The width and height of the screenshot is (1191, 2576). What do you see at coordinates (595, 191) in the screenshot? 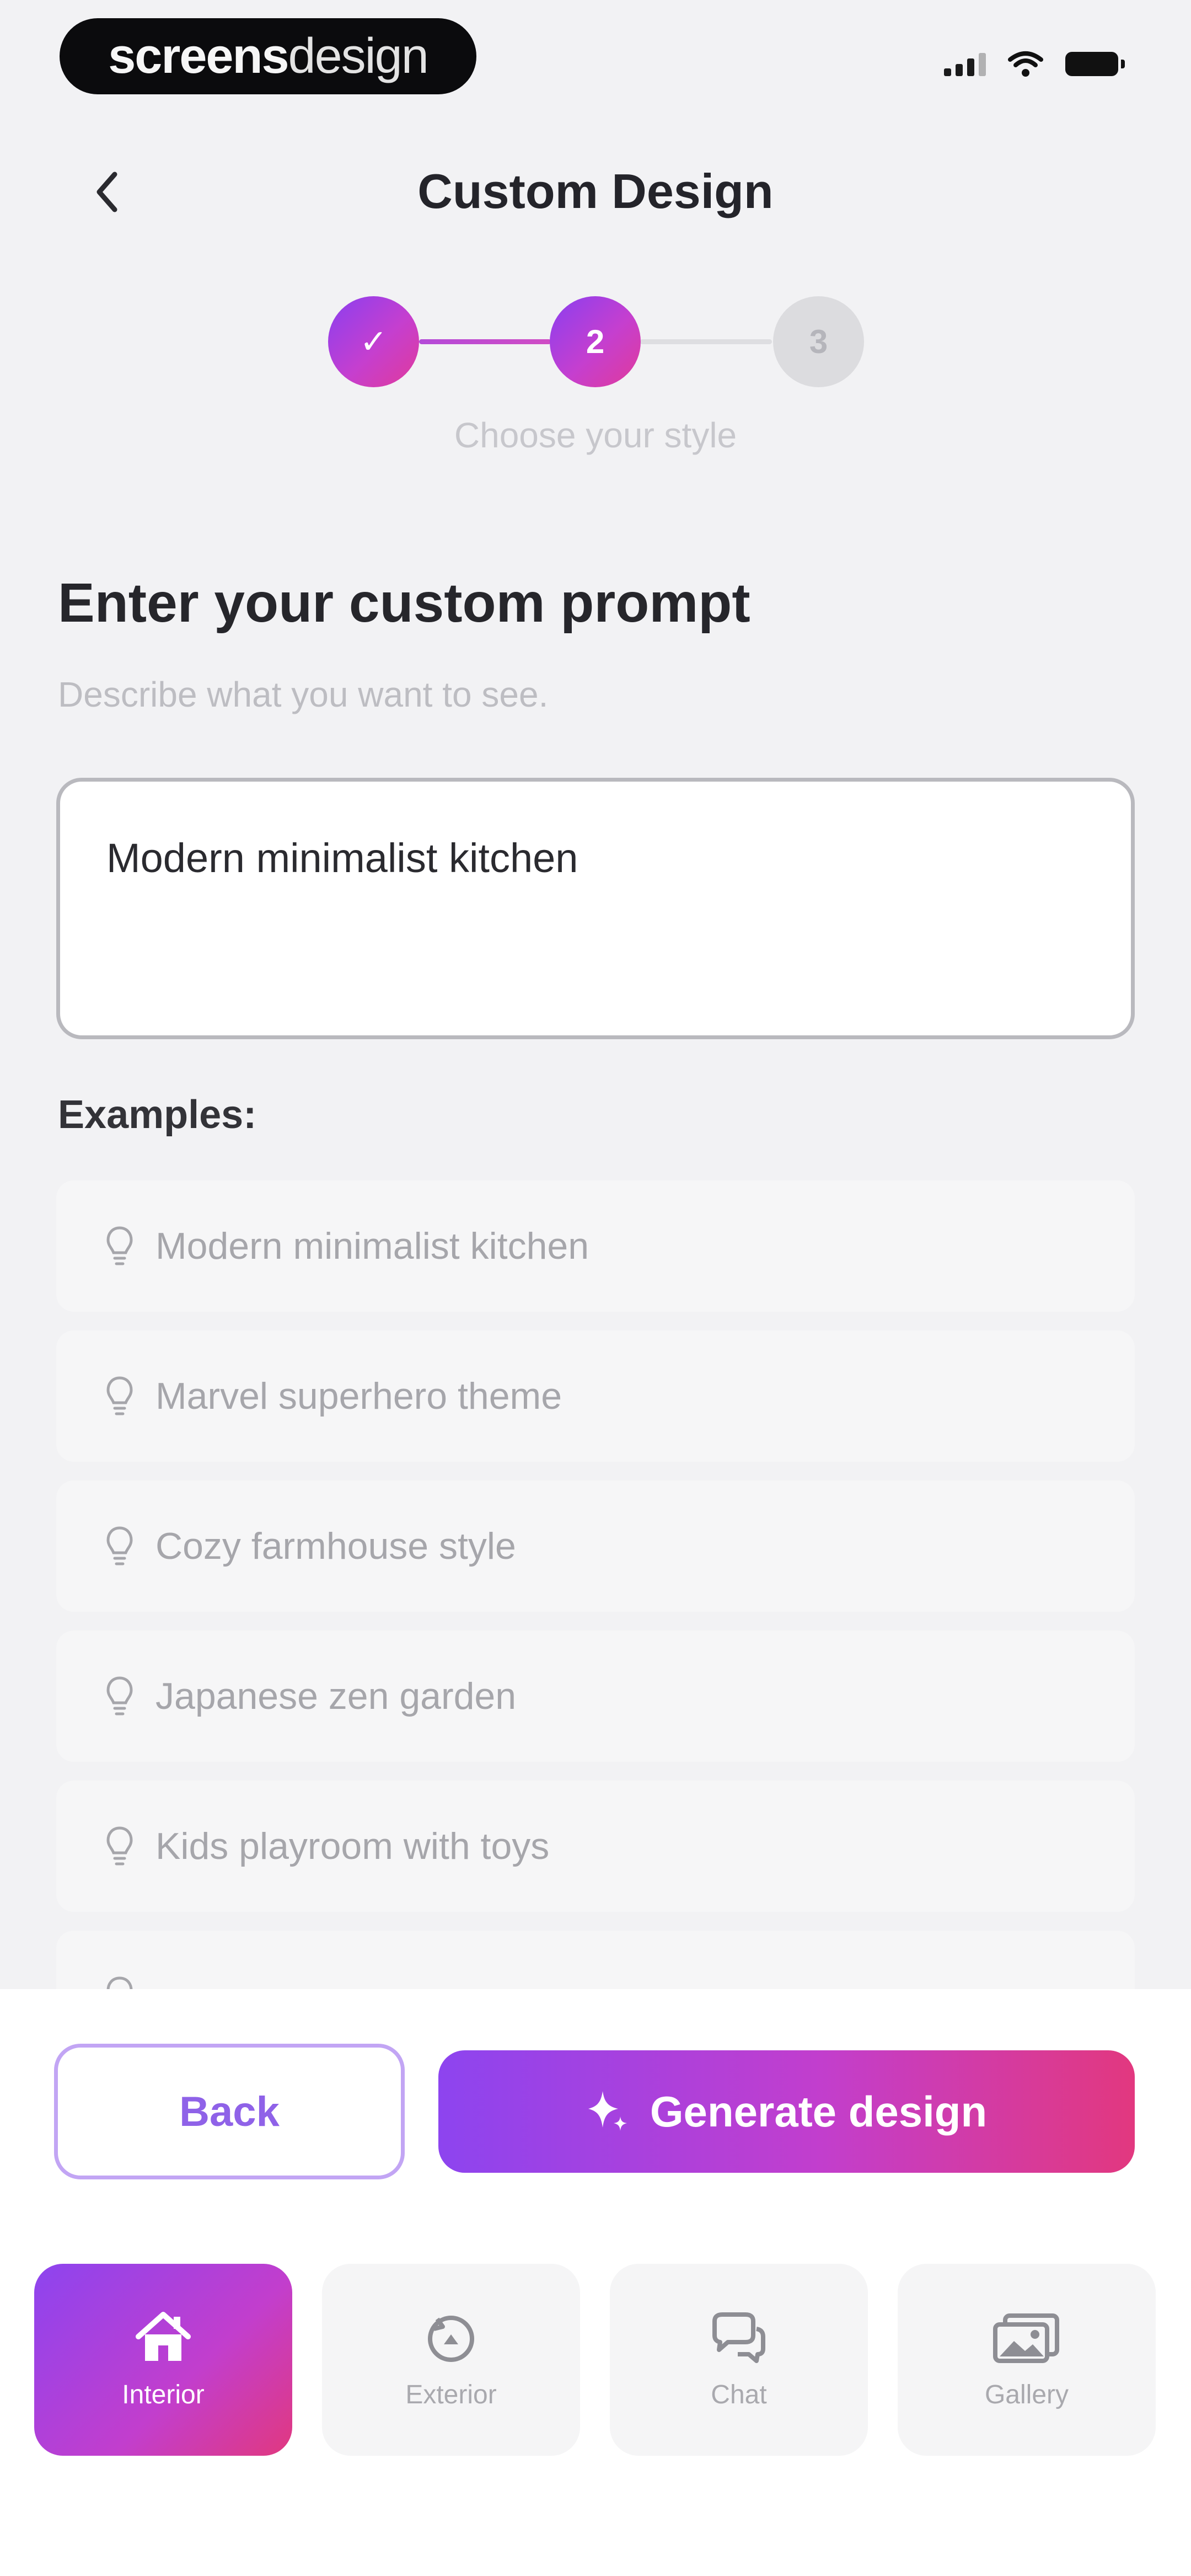
I see `page-title: Custom Design` at bounding box center [595, 191].